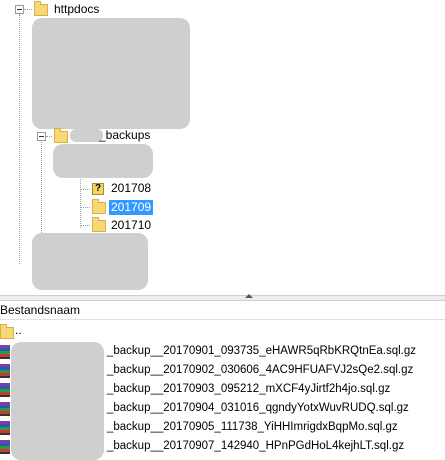 Image resolution: width=445 pixels, height=460 pixels. What do you see at coordinates (18, 330) in the screenshot?
I see `parent-dir-label: ..` at bounding box center [18, 330].